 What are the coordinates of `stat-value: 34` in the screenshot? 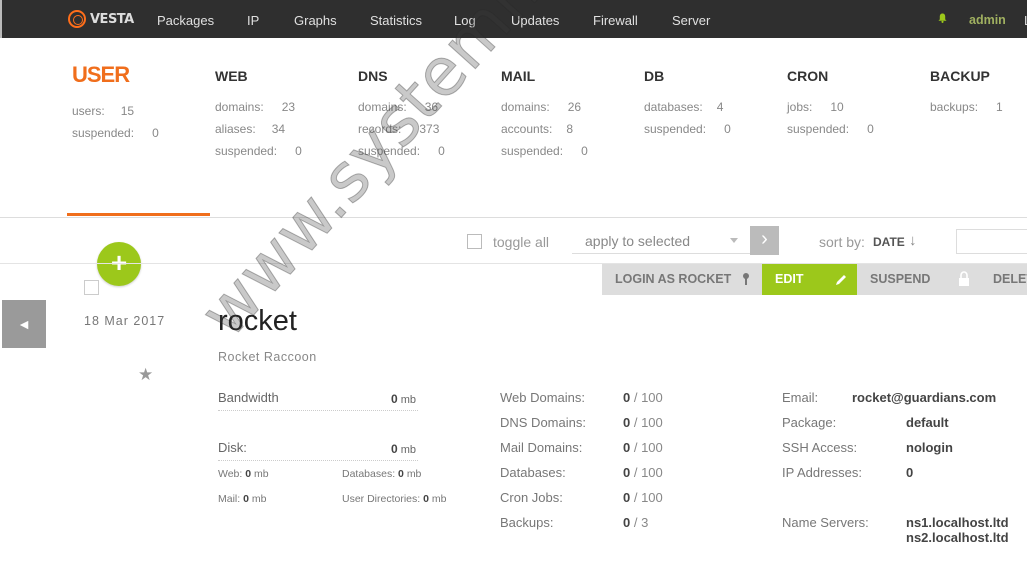 It's located at (278, 129).